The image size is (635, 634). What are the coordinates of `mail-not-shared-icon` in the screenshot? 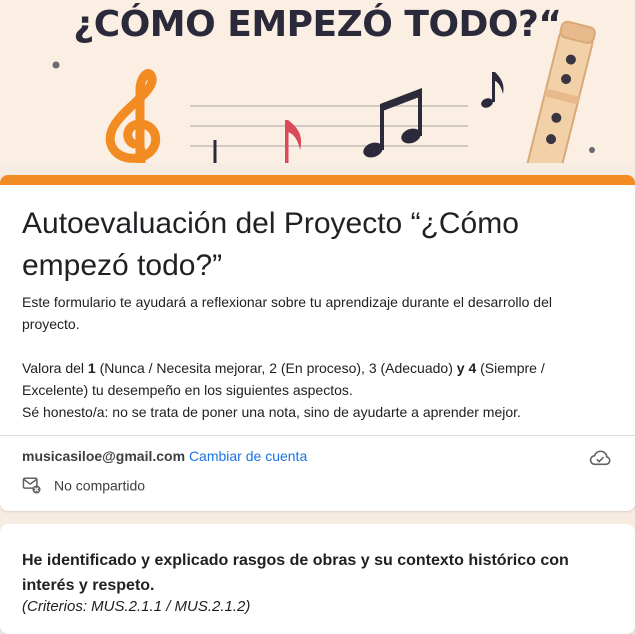 It's located at (31, 485).